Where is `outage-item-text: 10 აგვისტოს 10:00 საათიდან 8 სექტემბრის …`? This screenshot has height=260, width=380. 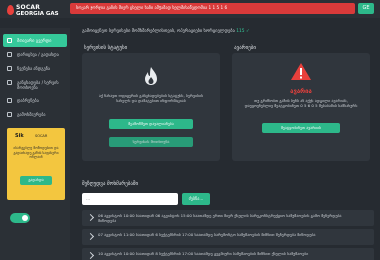
outage-item-text: 10 აგვისტოს 10:00 საათიდან 8 სექტემბრის … is located at coordinates (203, 253).